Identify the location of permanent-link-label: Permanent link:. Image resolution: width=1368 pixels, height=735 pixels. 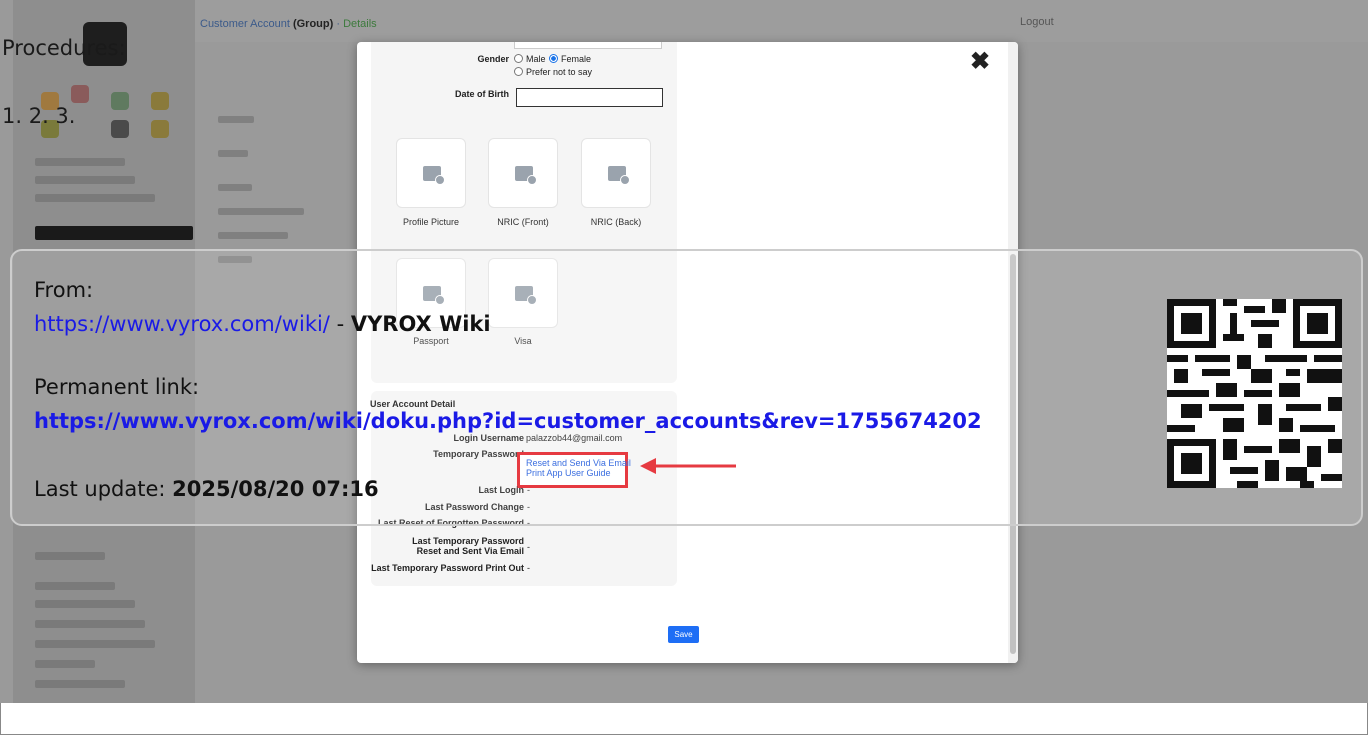
(117, 387).